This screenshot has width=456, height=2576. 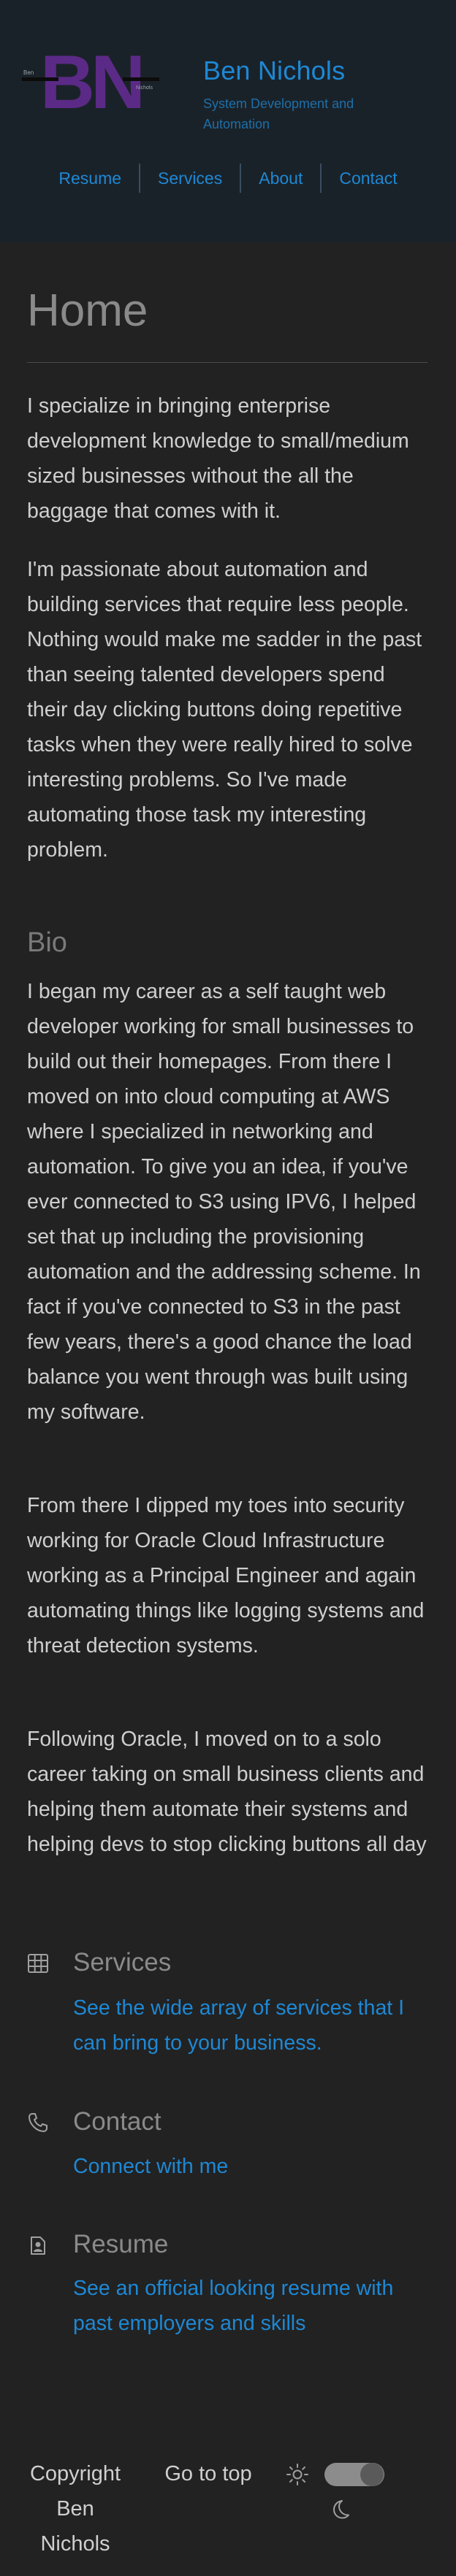 I want to click on title-divider, so click(x=227, y=362).